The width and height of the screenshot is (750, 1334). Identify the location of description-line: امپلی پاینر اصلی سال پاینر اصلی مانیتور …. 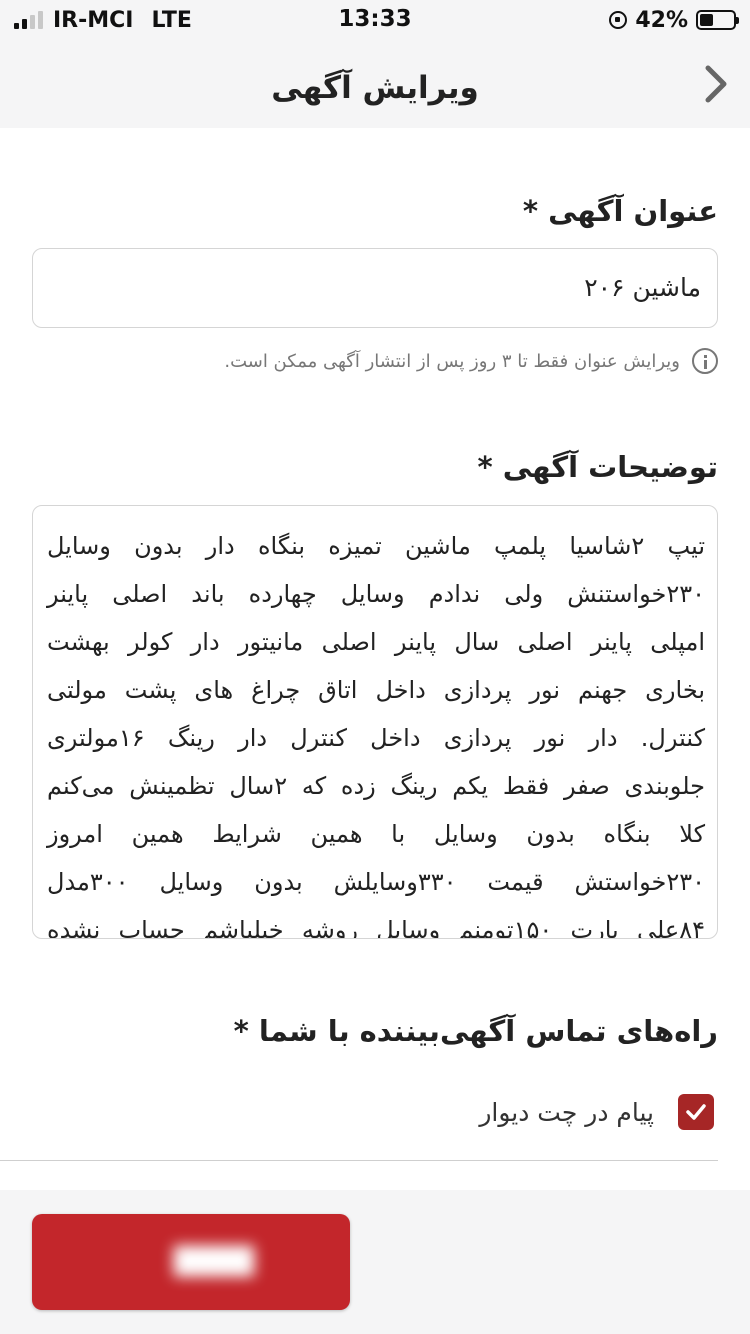
(376, 642).